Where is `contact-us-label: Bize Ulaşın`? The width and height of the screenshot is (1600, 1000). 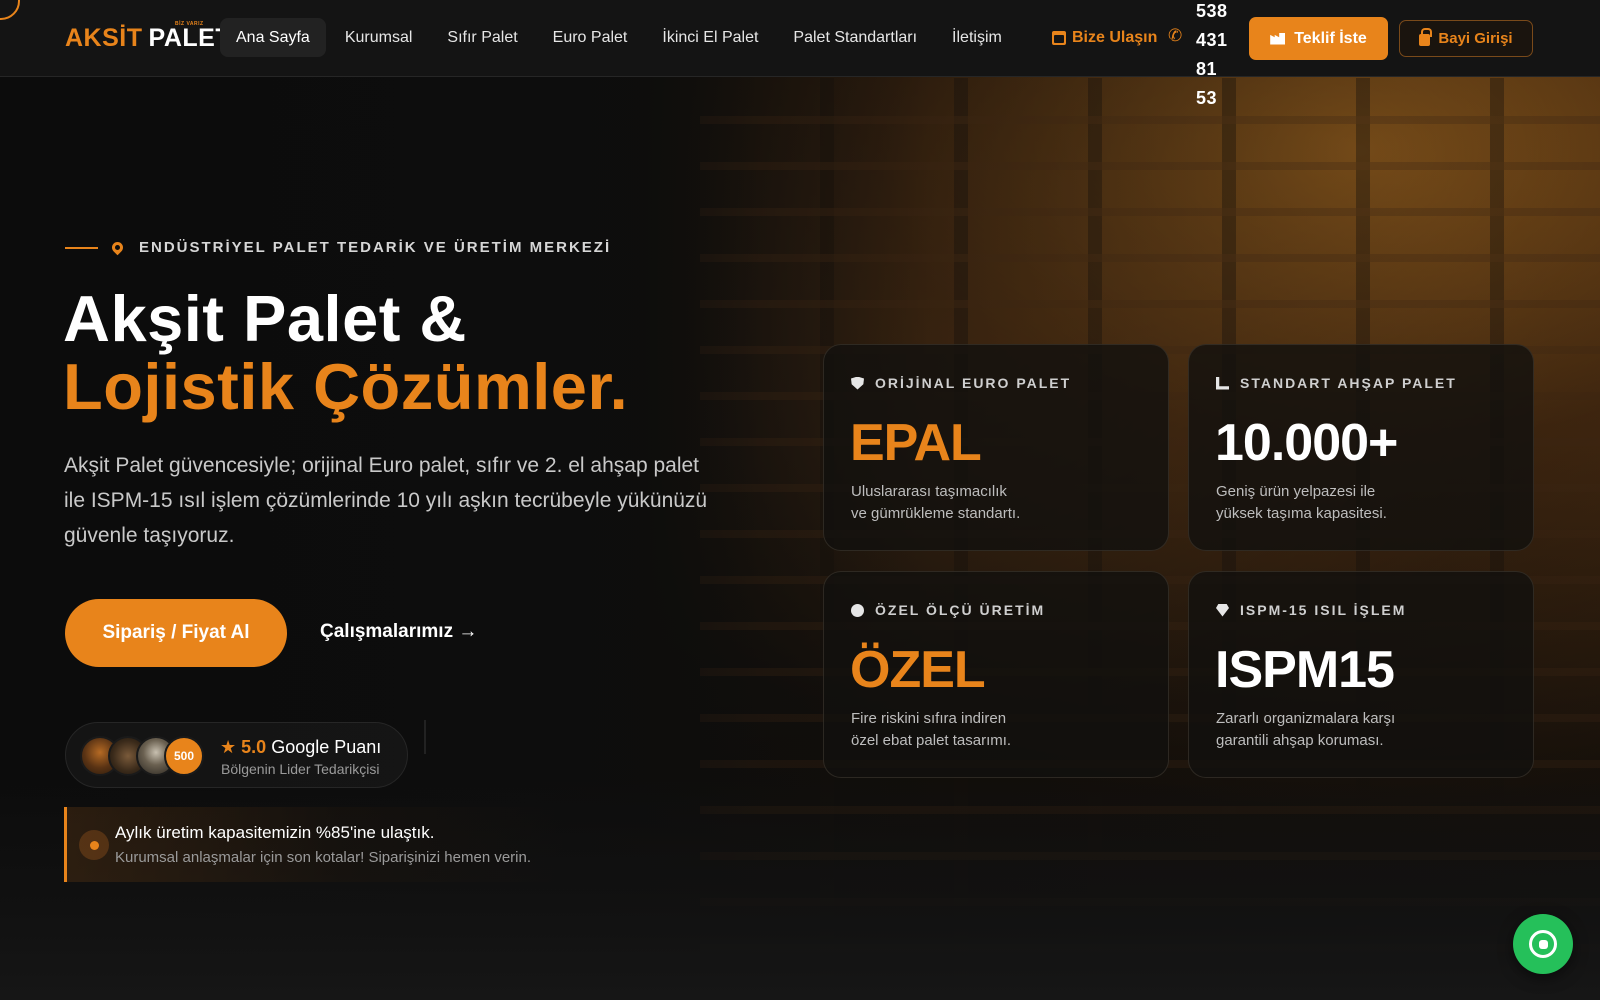 contact-us-label: Bize Ulaşın is located at coordinates (1115, 37).